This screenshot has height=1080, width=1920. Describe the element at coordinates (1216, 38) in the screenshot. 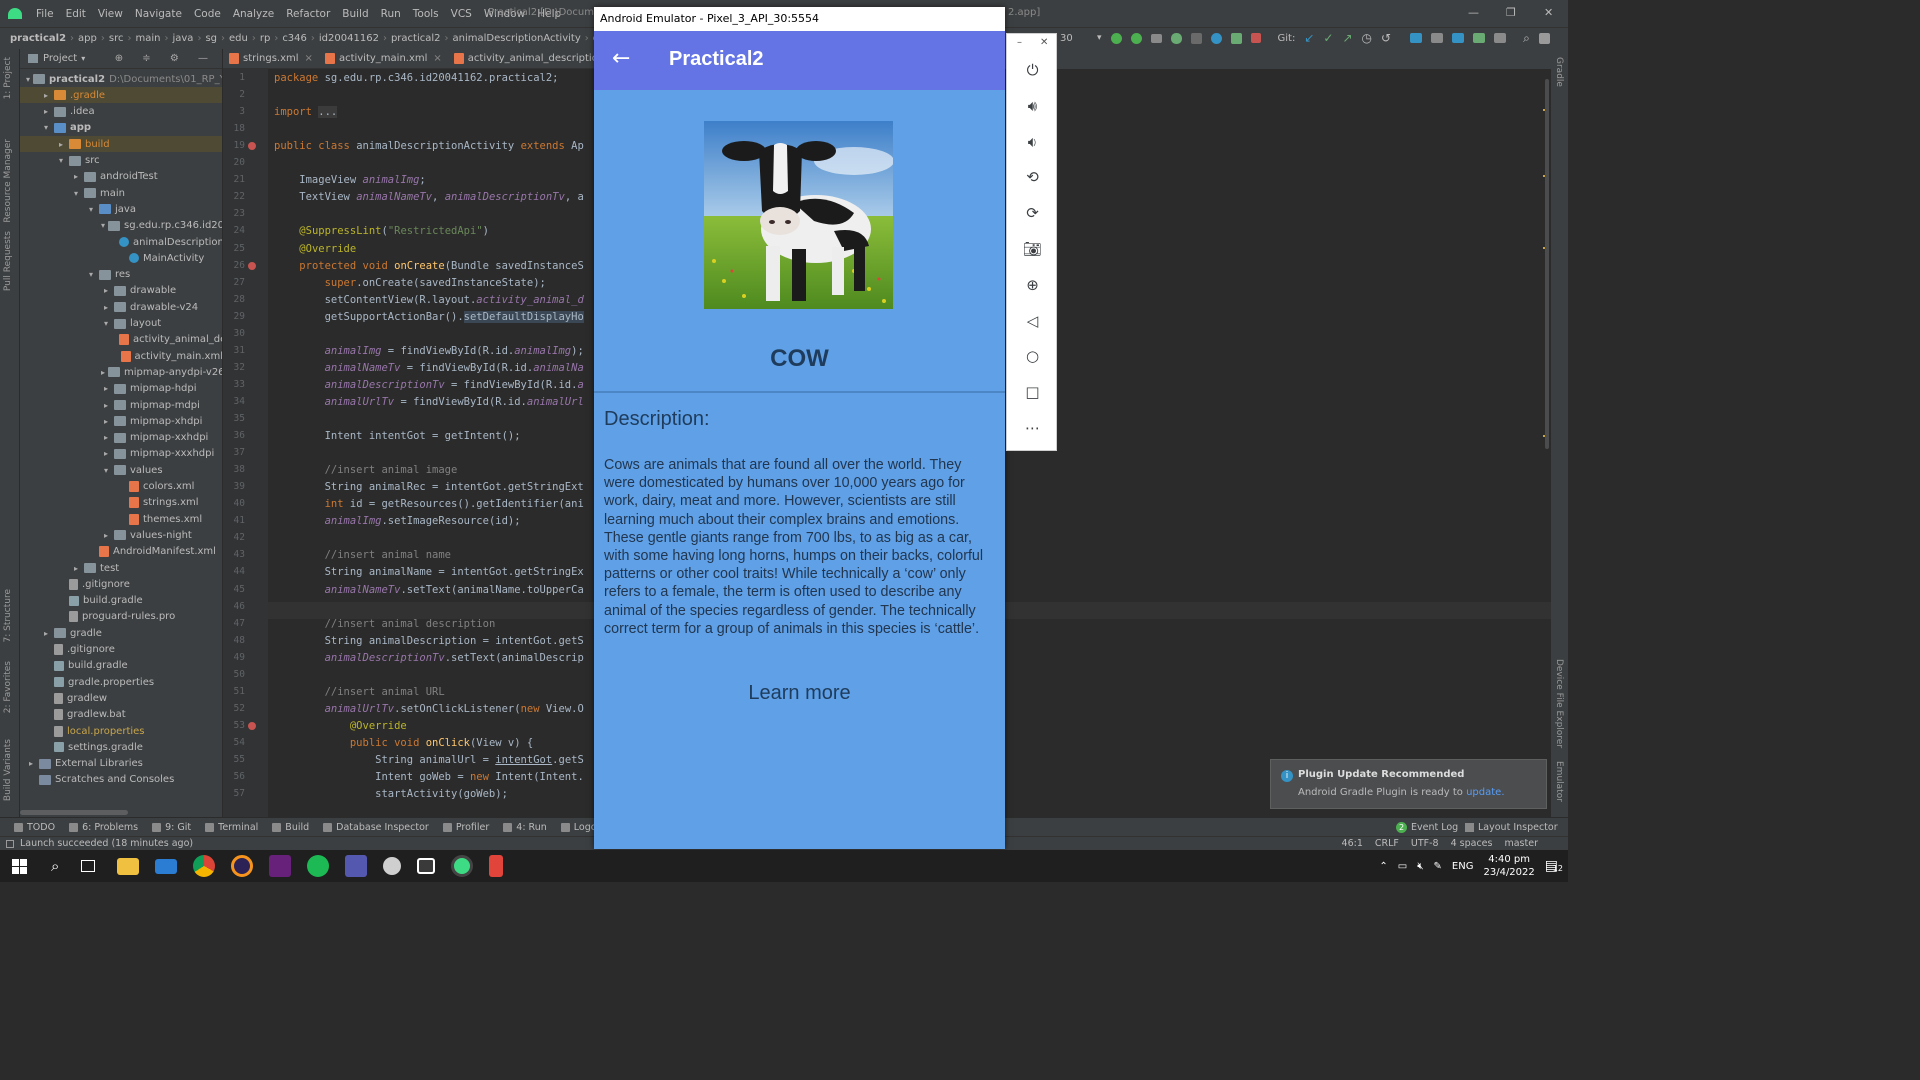

I see `profile-icon` at that location.